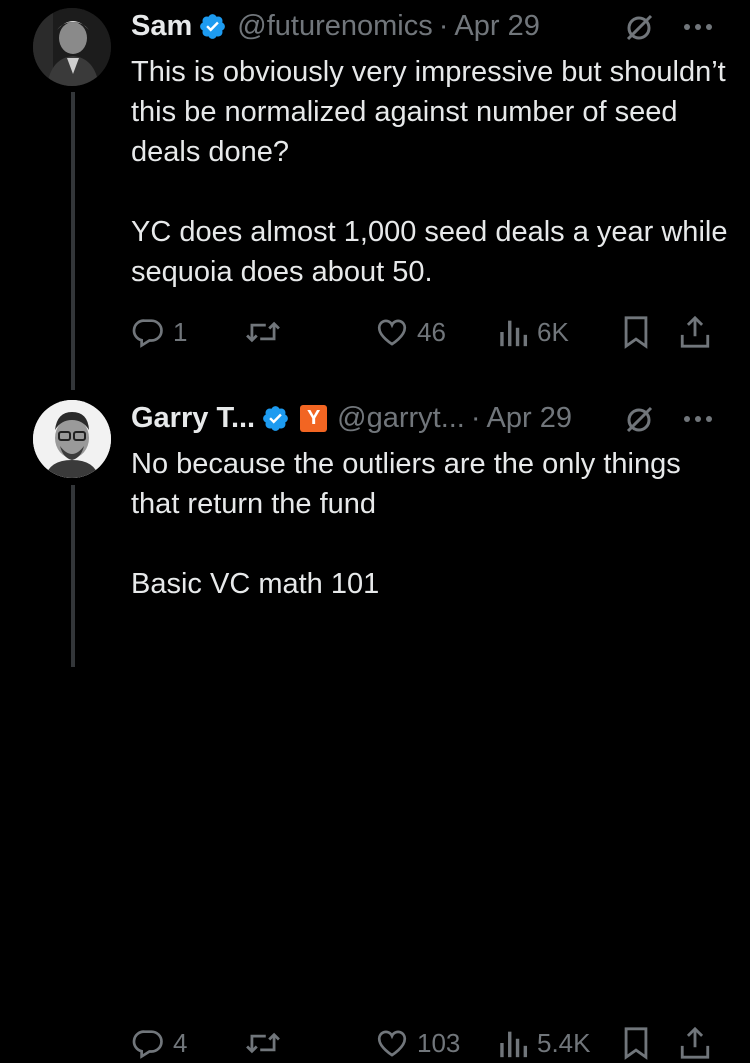 This screenshot has height=1063, width=750. What do you see at coordinates (439, 1042) in the screenshot?
I see `like-count: 103` at bounding box center [439, 1042].